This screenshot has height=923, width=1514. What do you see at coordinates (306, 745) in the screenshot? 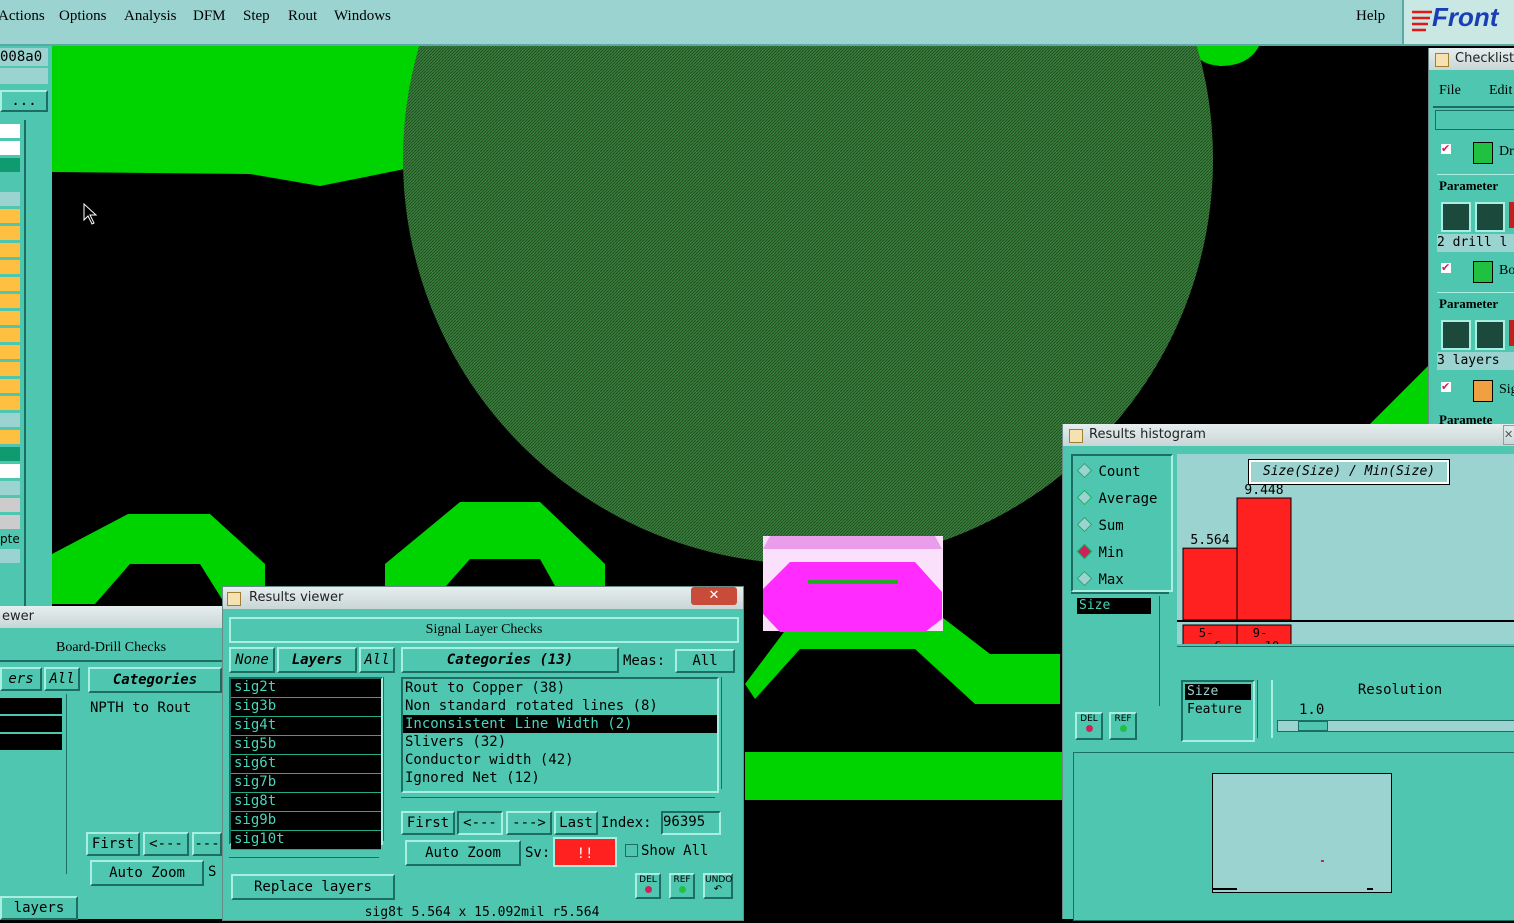
I see `layer-item: sig5b` at bounding box center [306, 745].